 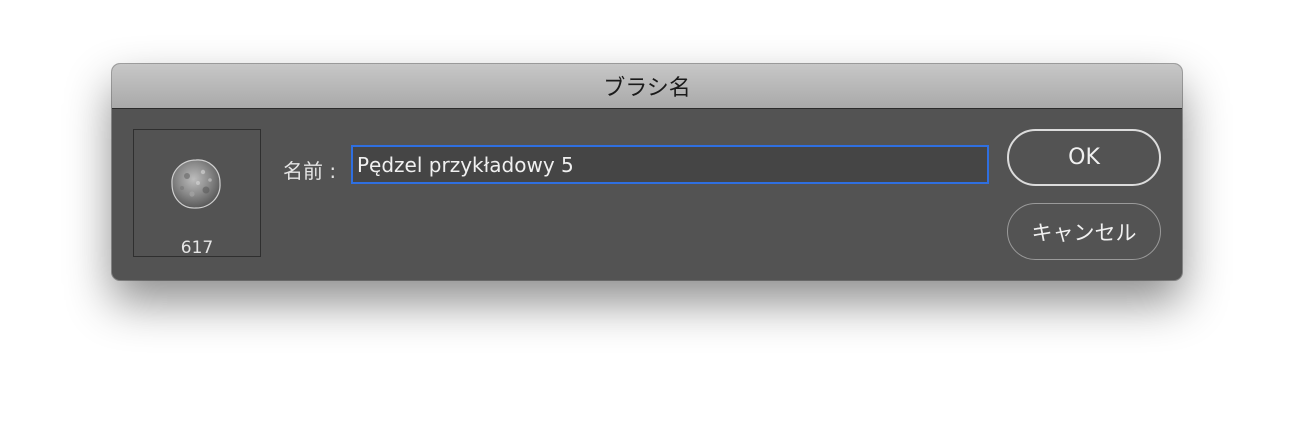 I want to click on brush-preview: 617, so click(x=197, y=193).